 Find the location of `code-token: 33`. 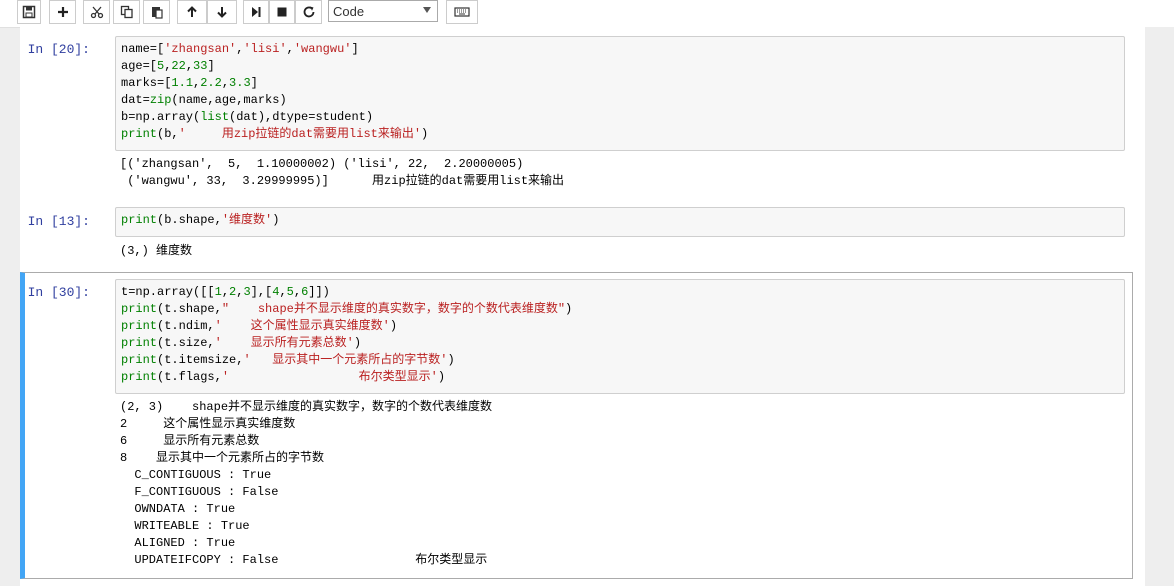

code-token: 33 is located at coordinates (200, 66).